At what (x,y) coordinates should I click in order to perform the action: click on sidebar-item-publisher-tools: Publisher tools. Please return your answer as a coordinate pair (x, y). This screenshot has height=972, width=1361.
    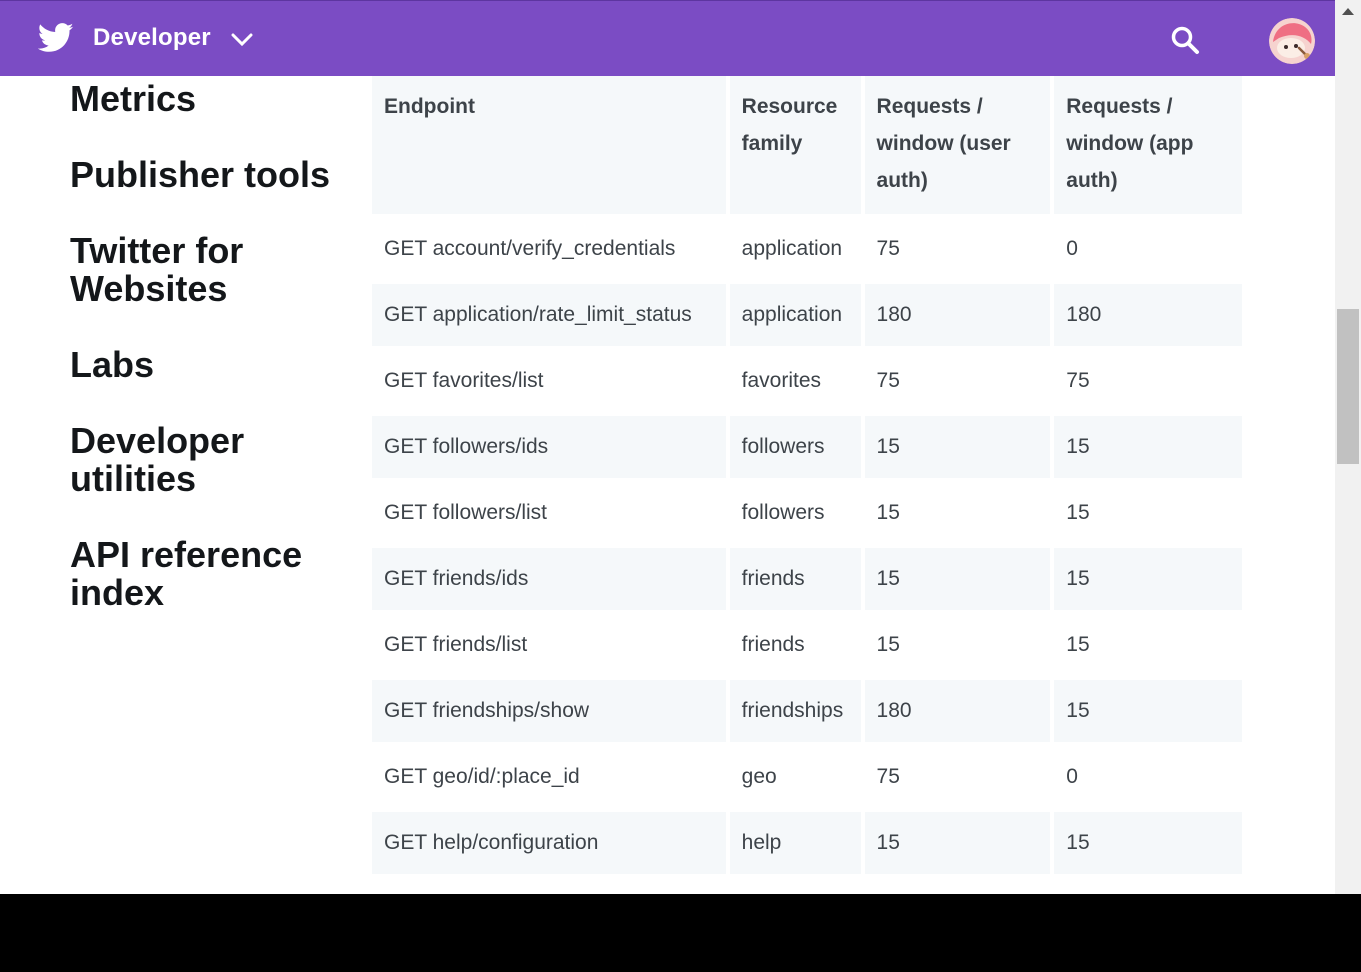
    Looking at the image, I should click on (205, 175).